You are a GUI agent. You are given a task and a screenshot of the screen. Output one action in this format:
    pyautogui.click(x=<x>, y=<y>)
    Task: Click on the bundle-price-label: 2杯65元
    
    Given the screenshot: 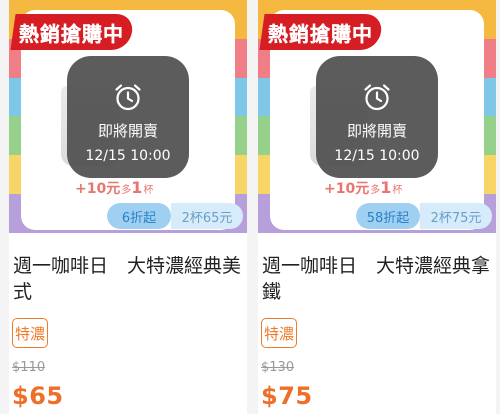 What is the action you would take?
    pyautogui.click(x=207, y=216)
    